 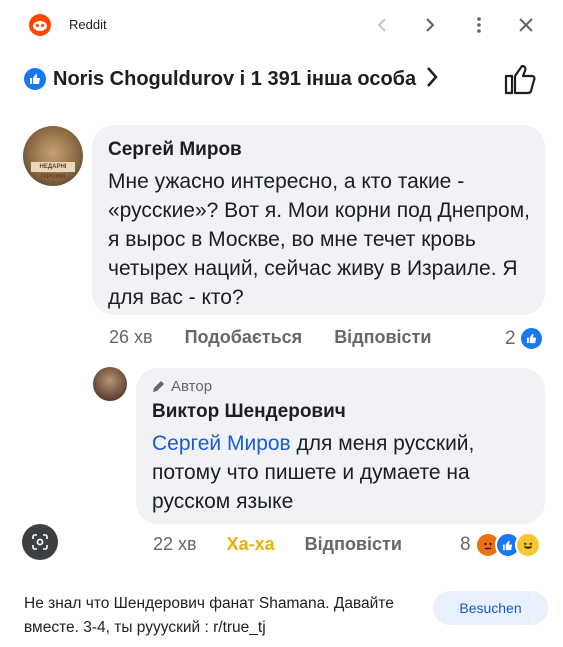 What do you see at coordinates (479, 25) in the screenshot?
I see `more-vert-icon` at bounding box center [479, 25].